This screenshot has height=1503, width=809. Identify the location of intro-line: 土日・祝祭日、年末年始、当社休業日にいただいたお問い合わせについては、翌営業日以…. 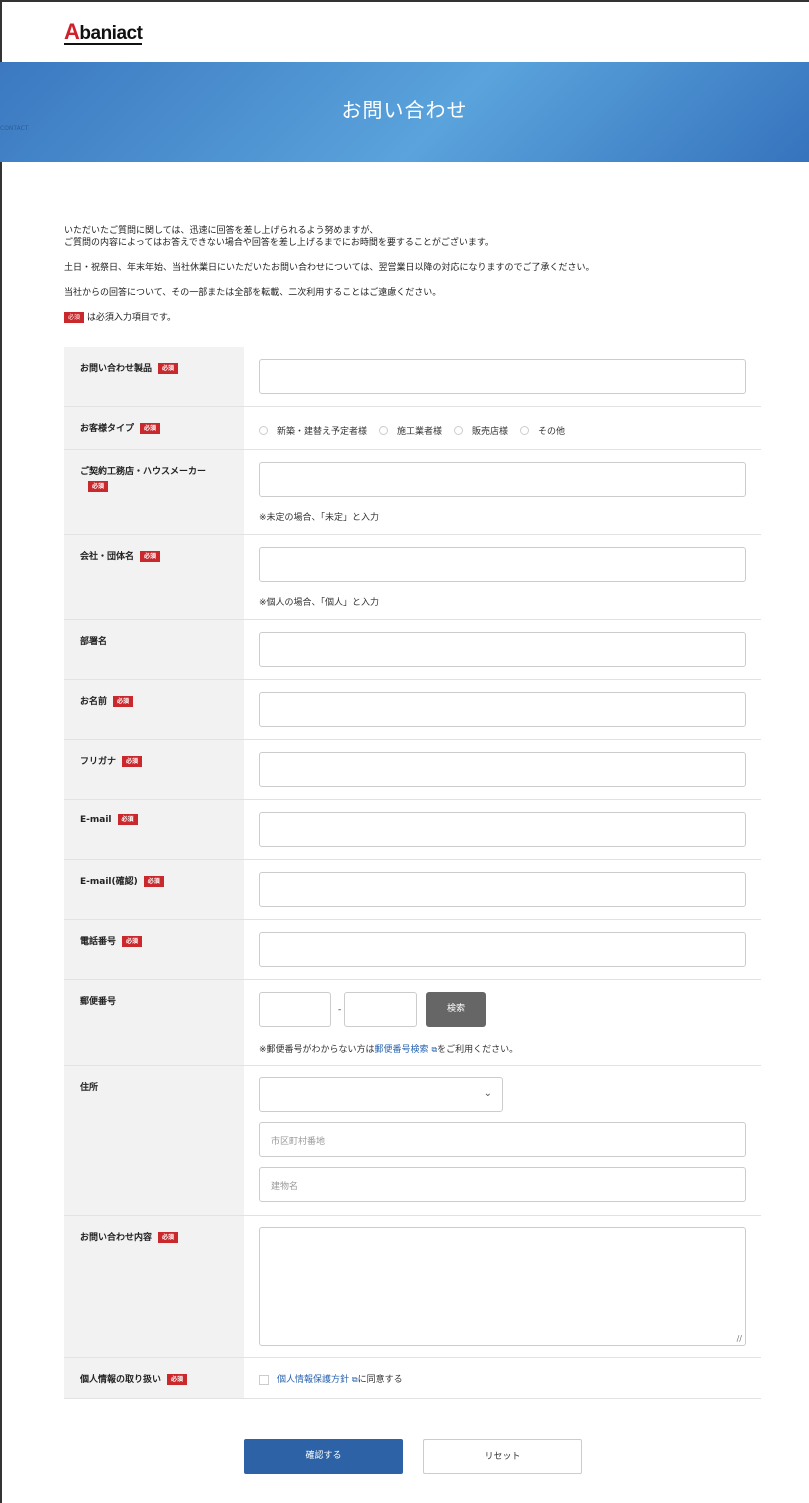
(329, 268).